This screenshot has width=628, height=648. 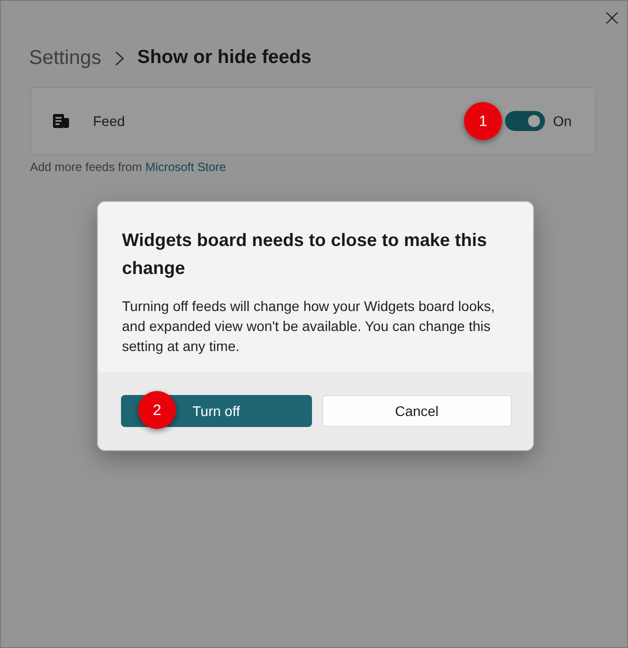 What do you see at coordinates (563, 121) in the screenshot?
I see `toggle-state-label: On` at bounding box center [563, 121].